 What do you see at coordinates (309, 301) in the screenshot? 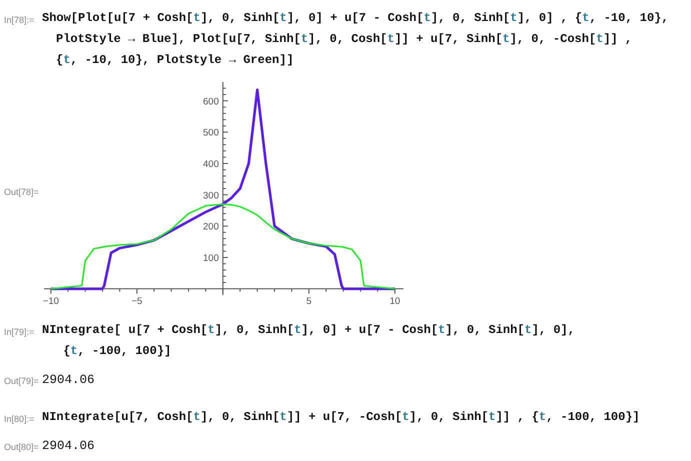
I see `tick-label: 5` at bounding box center [309, 301].